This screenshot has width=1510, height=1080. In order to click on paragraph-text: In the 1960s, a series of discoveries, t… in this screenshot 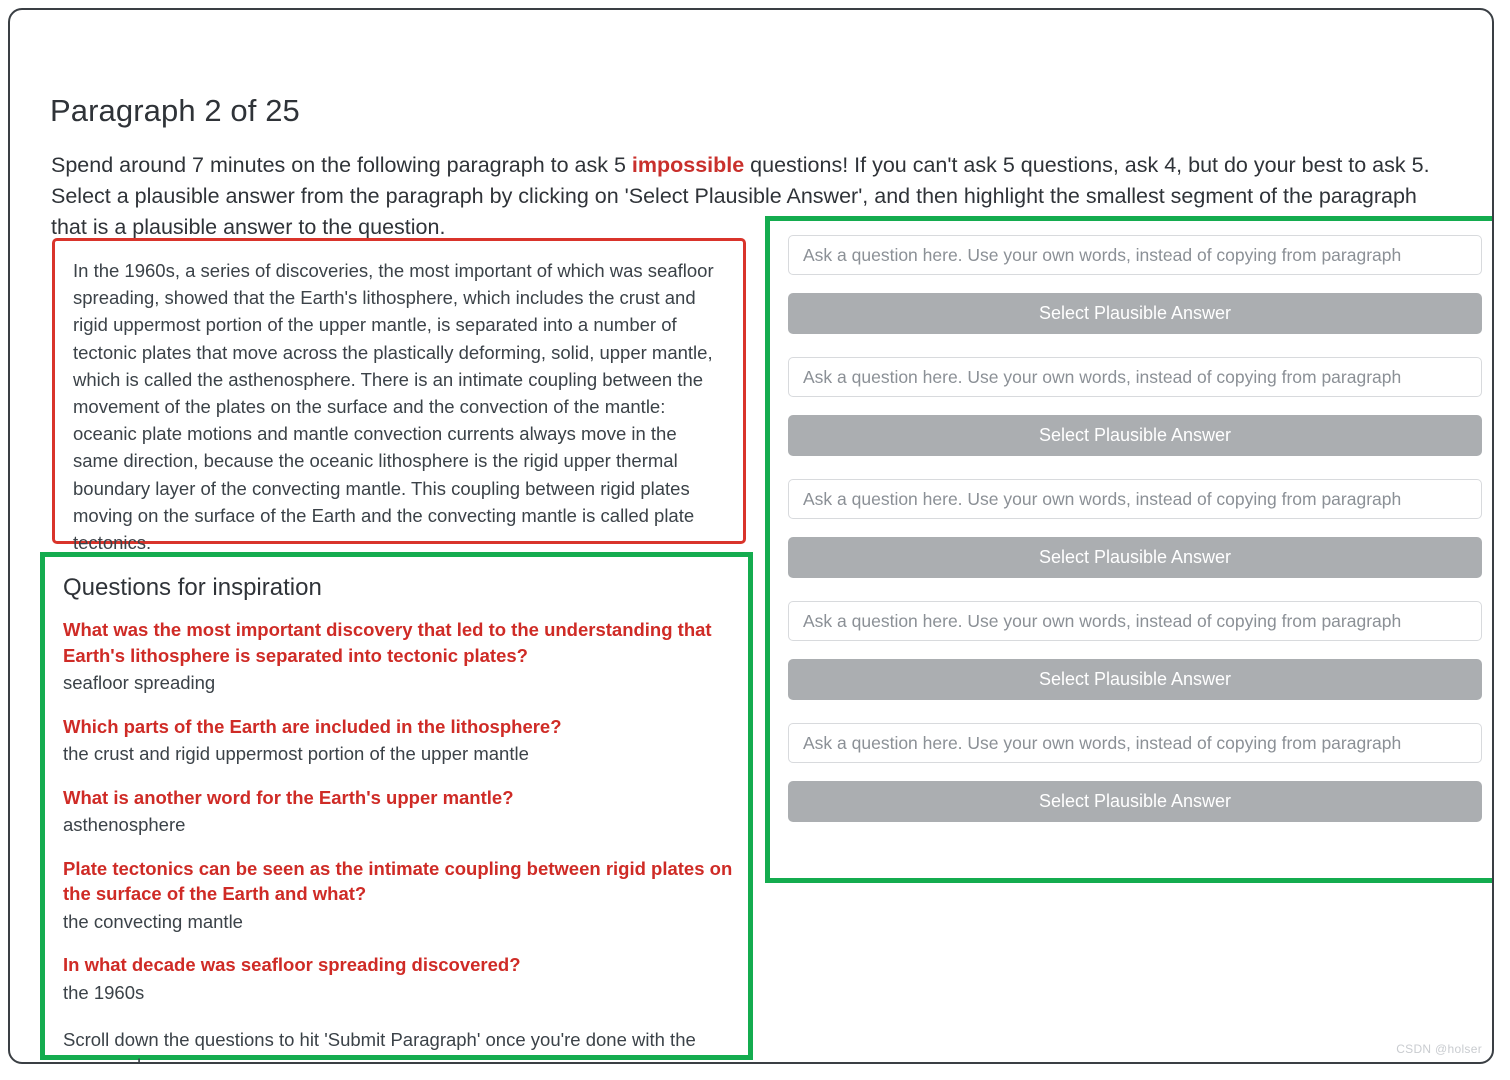, I will do `click(393, 407)`.